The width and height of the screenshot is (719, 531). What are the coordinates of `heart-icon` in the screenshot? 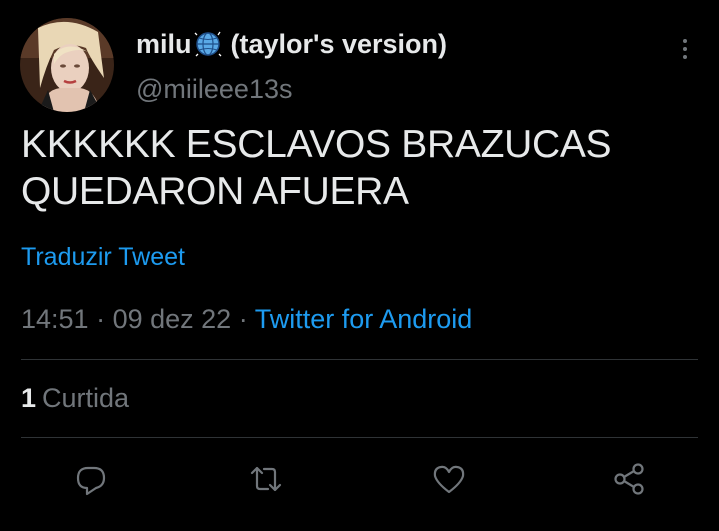 It's located at (449, 479).